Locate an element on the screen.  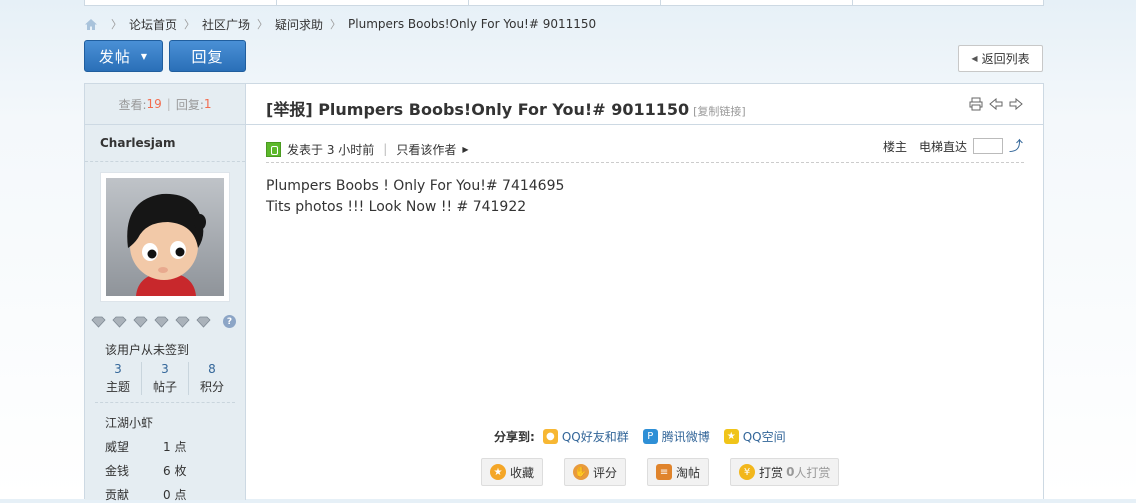
count-posts: 3 帖子 is located at coordinates (165, 378).